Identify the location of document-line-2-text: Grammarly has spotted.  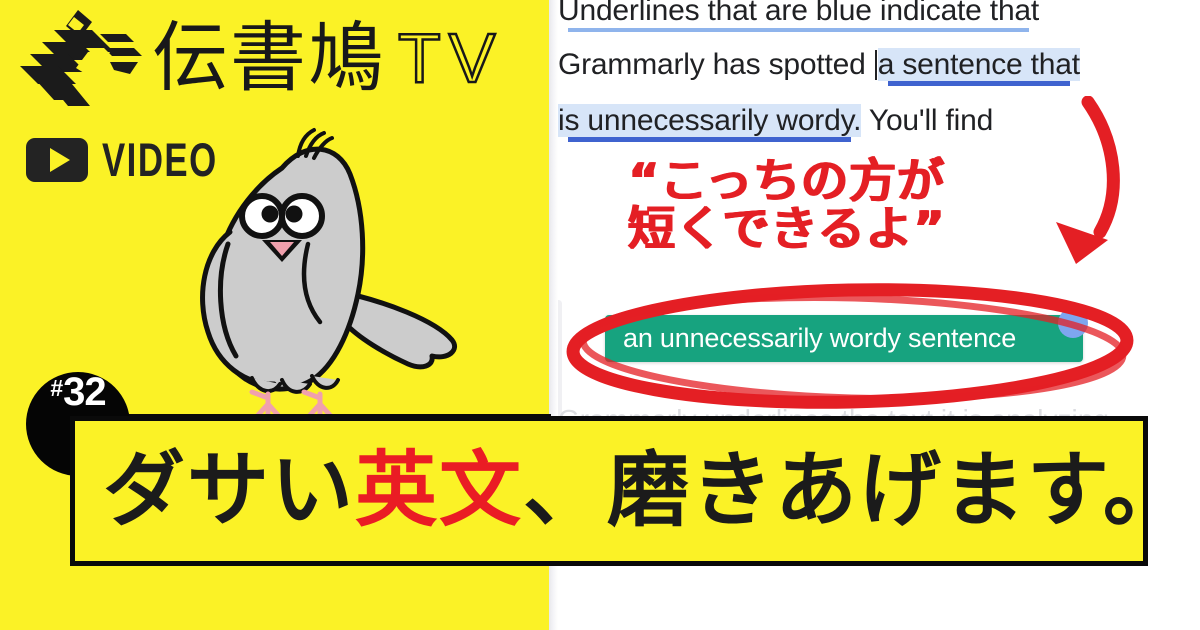
(716, 64).